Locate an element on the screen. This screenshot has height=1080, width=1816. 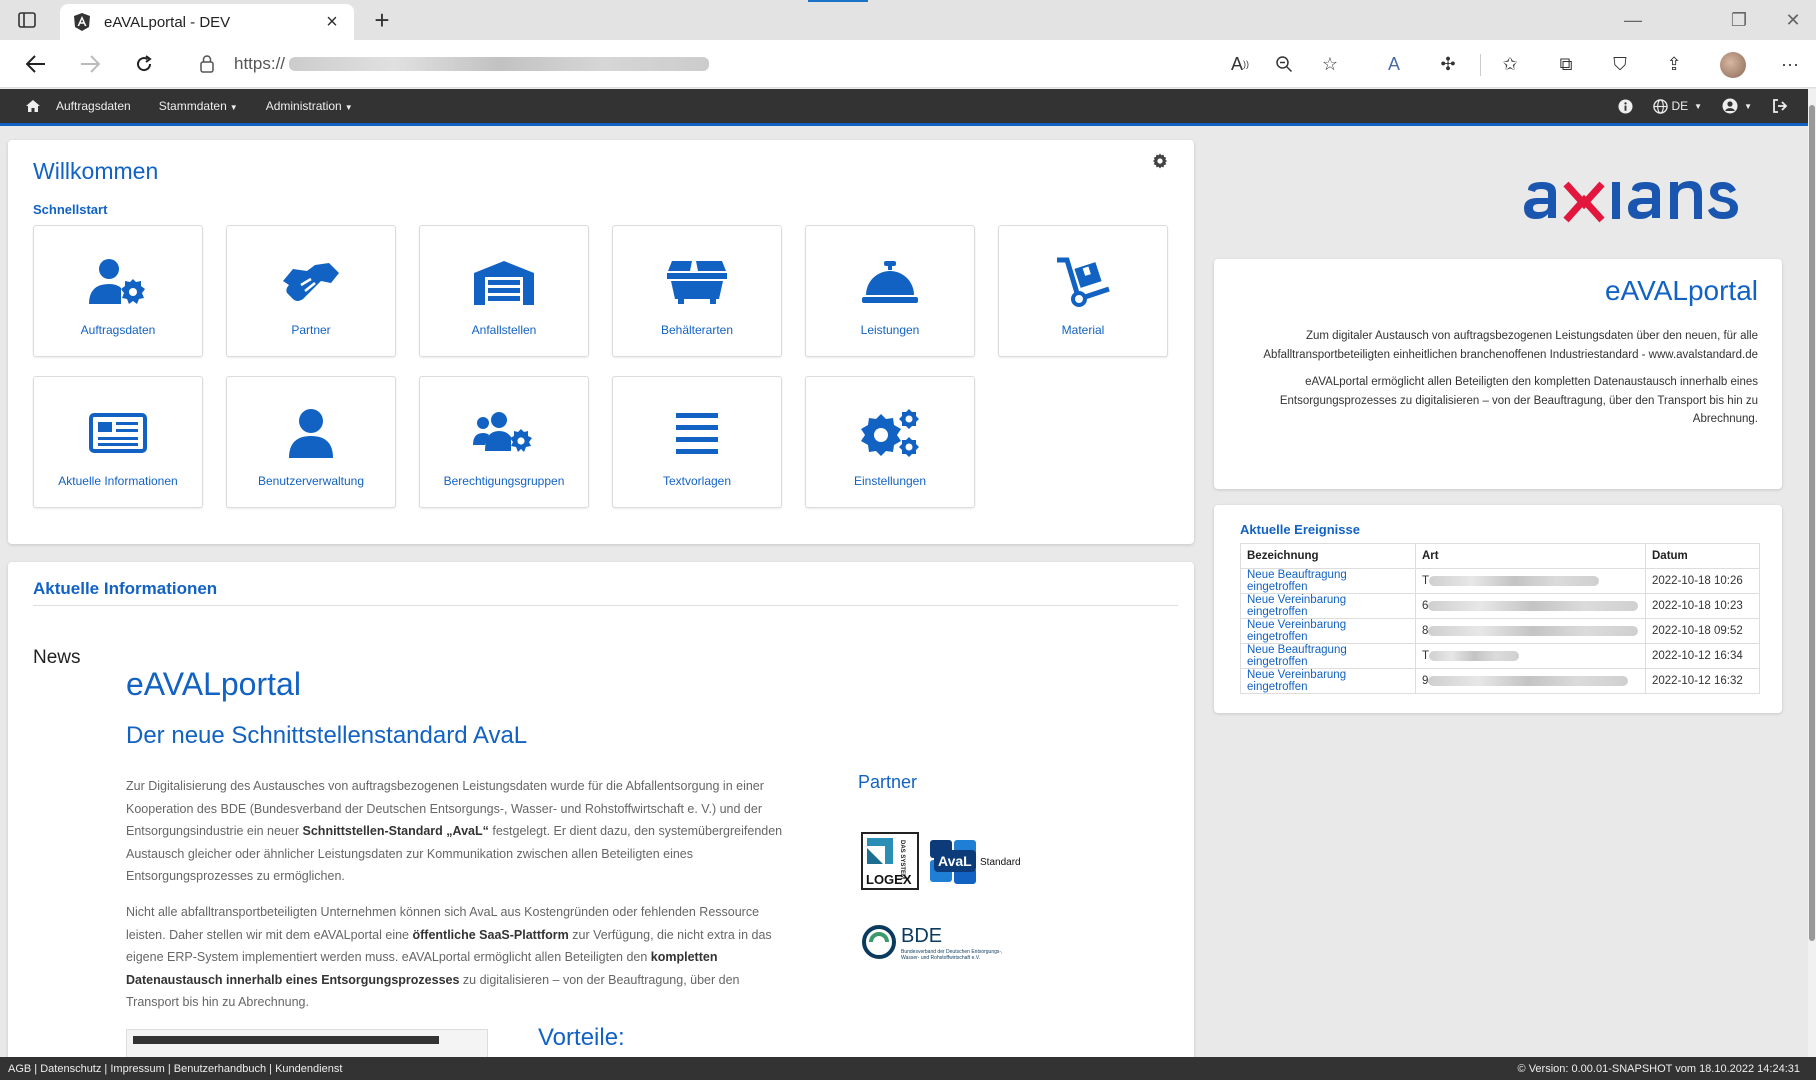
footer-link-benutzerhandbuch: Benutzerhandbuch is located at coordinates (220, 1069).